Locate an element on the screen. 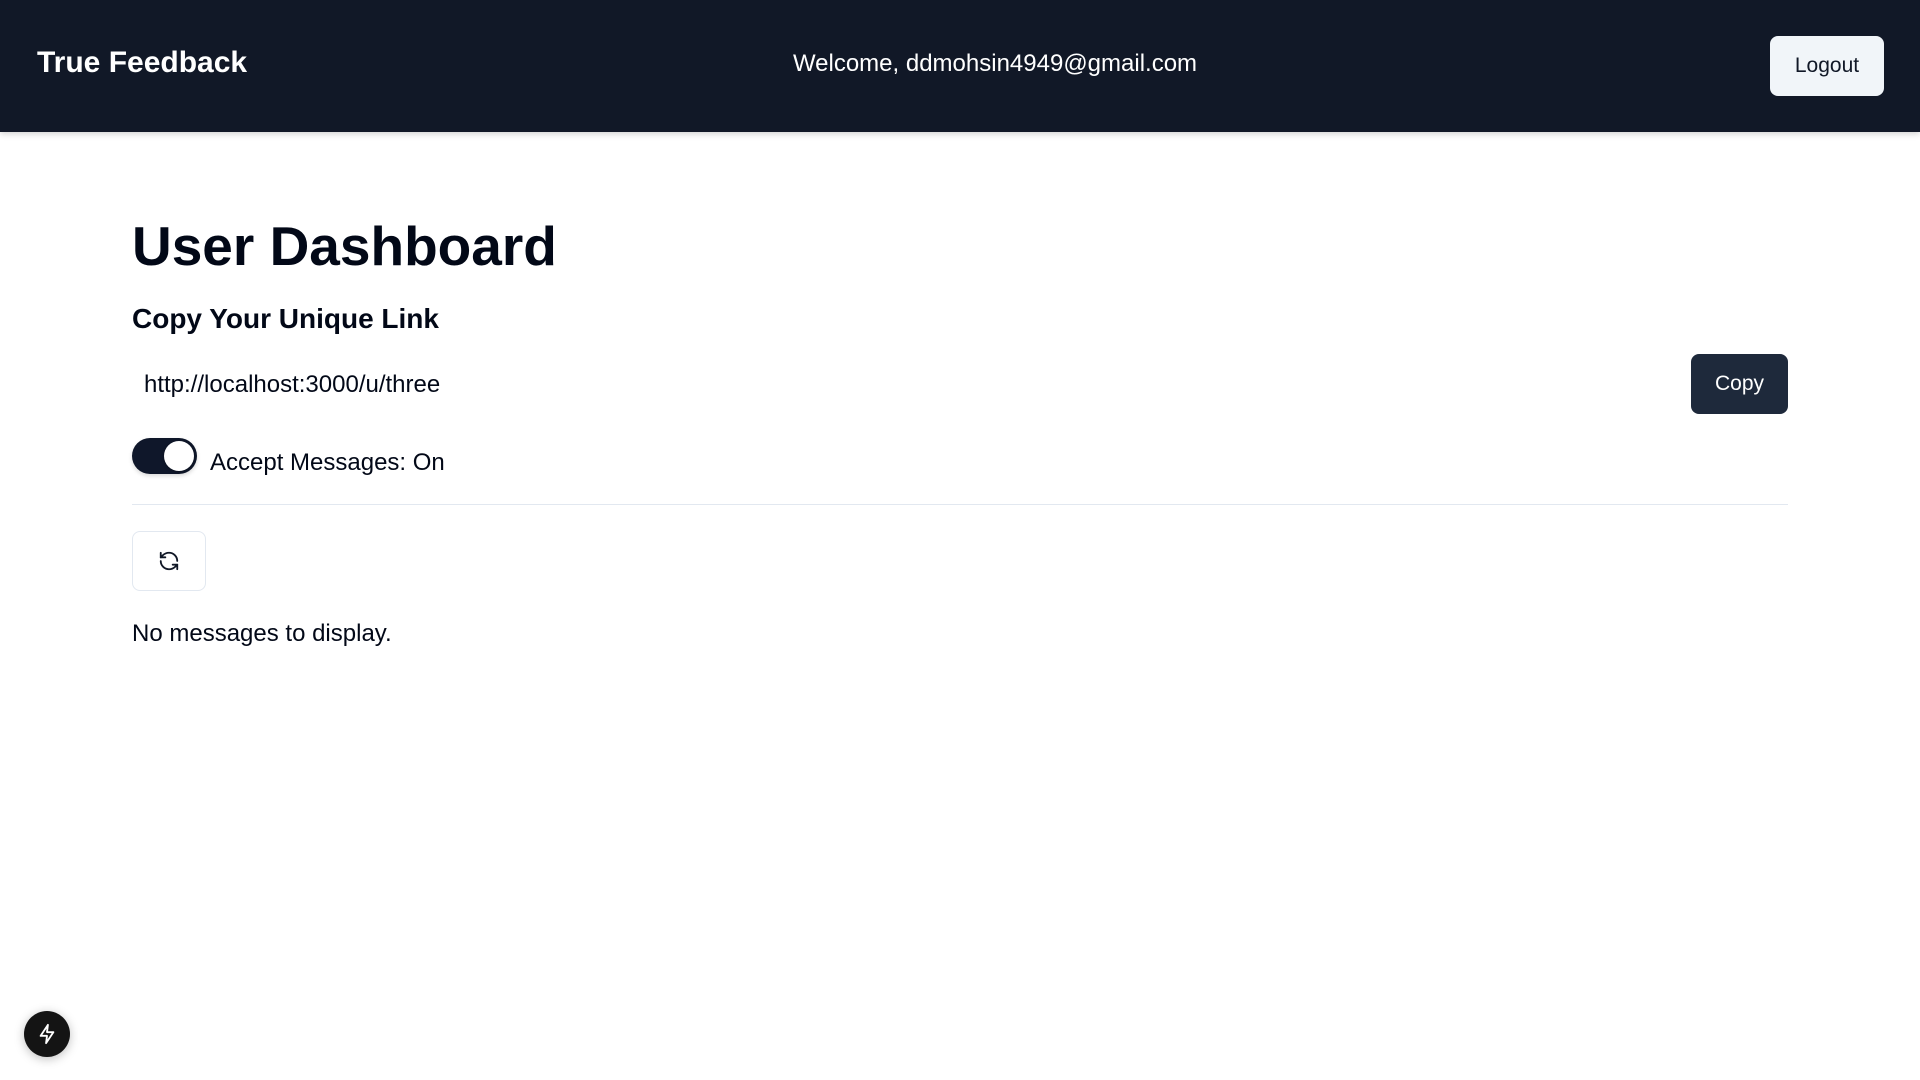 Image resolution: width=1920 pixels, height=1080 pixels. brand-name: True Feedback is located at coordinates (142, 63).